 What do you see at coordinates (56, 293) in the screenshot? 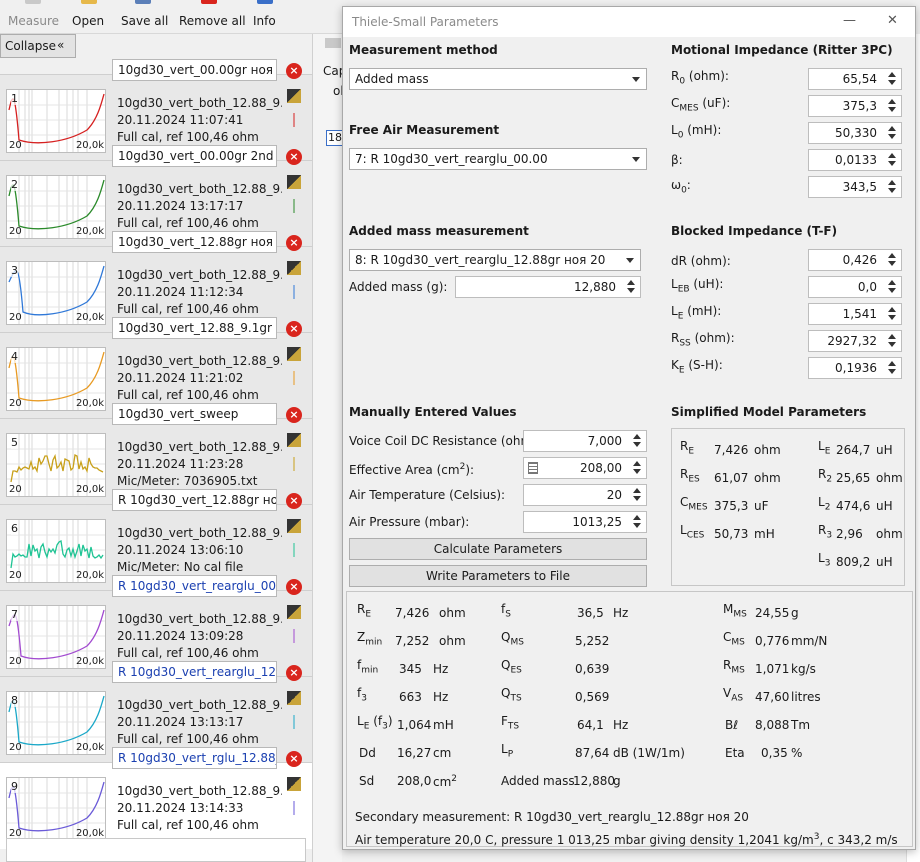
I see `measurement-thumbnail: 3 20 20,0k` at bounding box center [56, 293].